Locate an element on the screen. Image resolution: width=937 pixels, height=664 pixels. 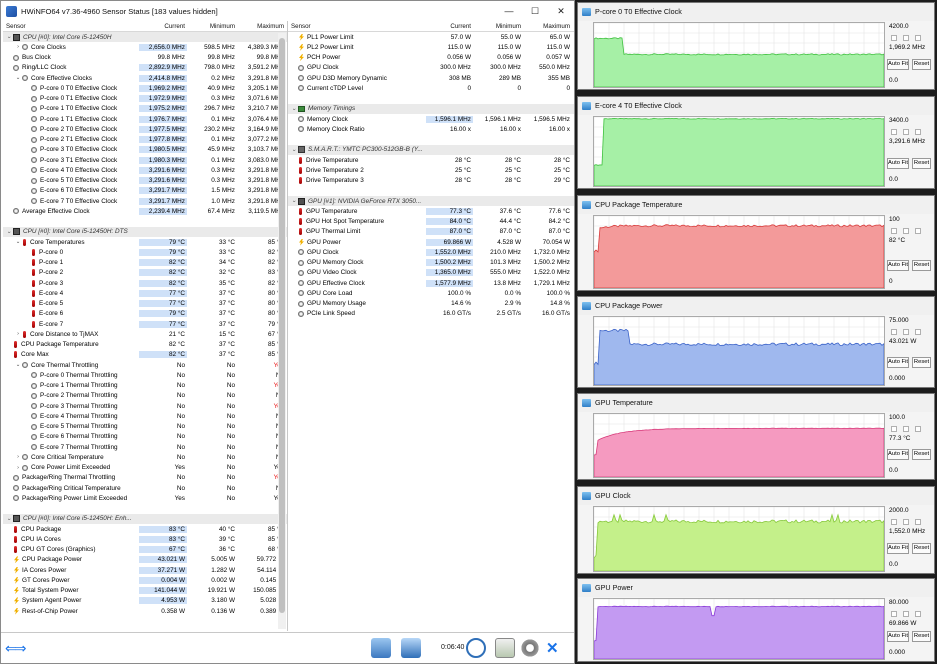
maximize-button: ☐ is located at coordinates (535, 11).